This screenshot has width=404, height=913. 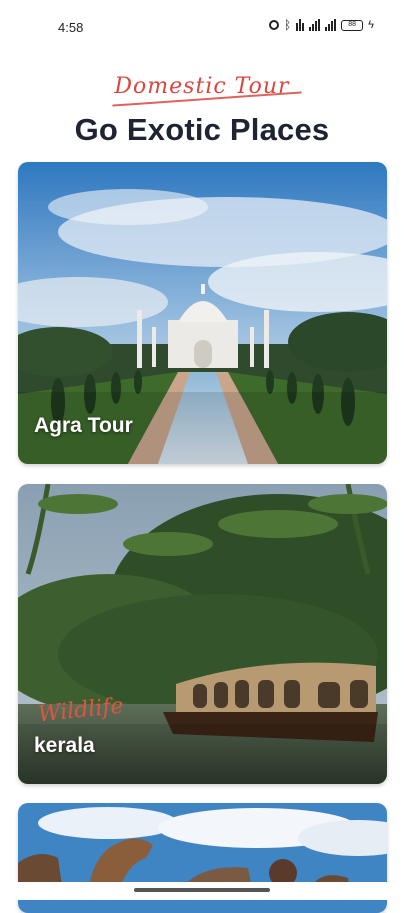 What do you see at coordinates (202, 86) in the screenshot?
I see `script-title: Domestic Tour` at bounding box center [202, 86].